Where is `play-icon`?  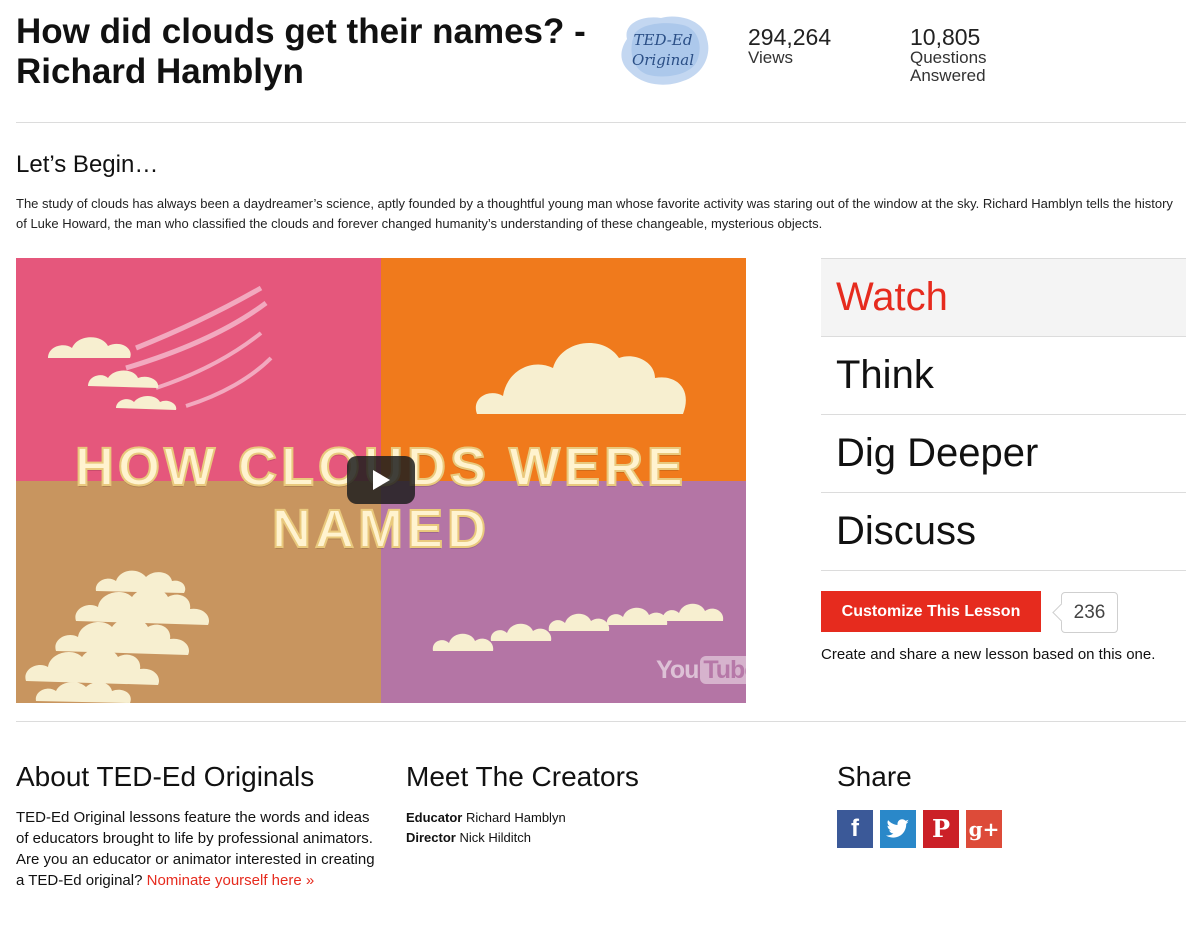
play-icon is located at coordinates (381, 480).